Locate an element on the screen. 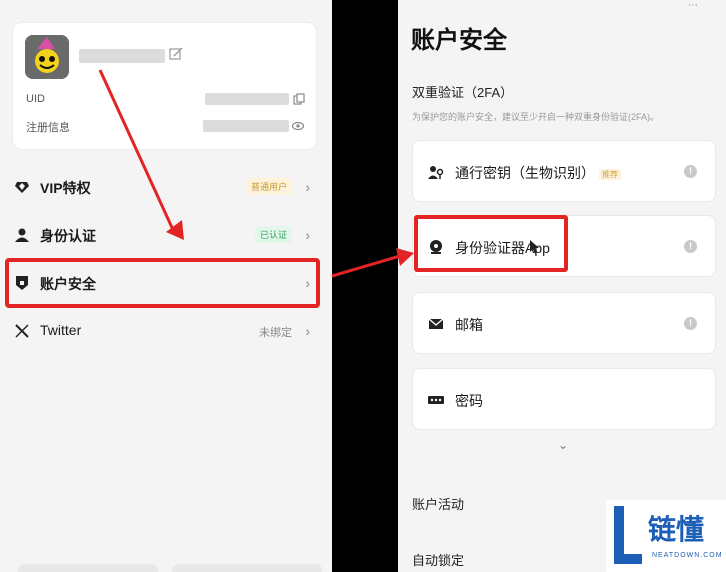 The image size is (726, 572). x-logo-icon is located at coordinates (22, 331).